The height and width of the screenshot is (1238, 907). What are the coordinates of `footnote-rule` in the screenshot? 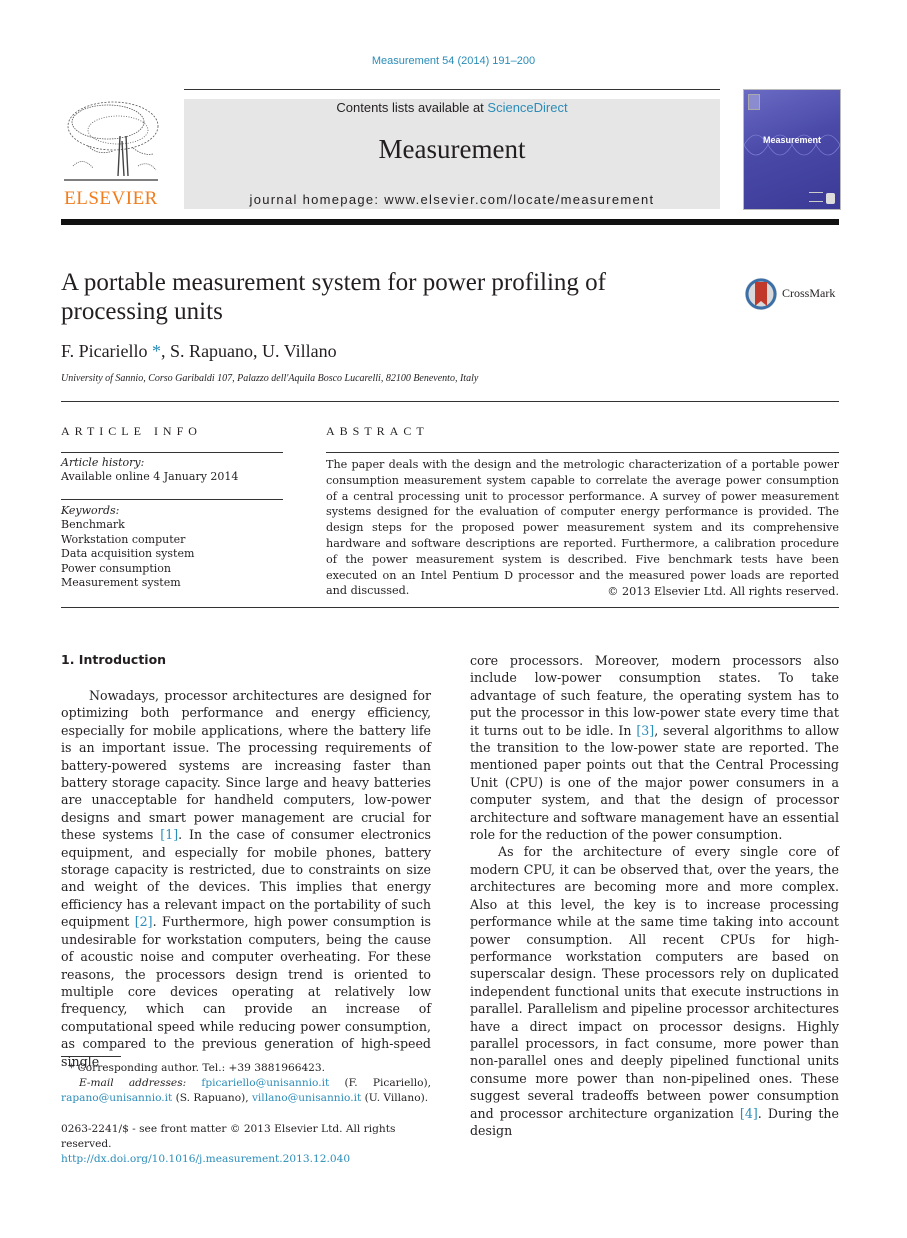 It's located at (91, 1056).